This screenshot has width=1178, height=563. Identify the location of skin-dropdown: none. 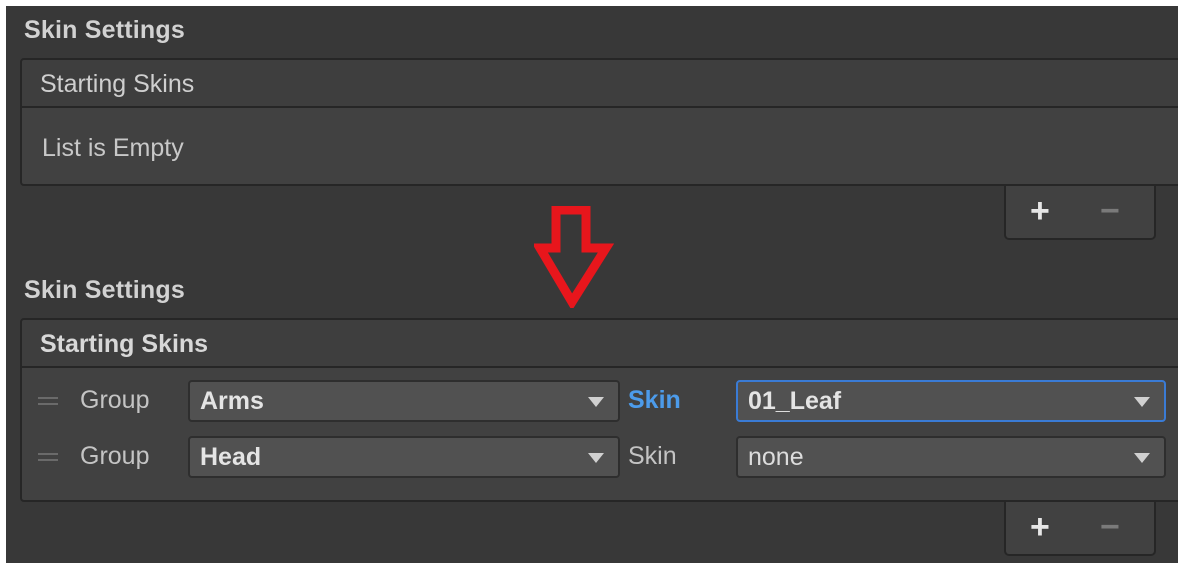
(951, 457).